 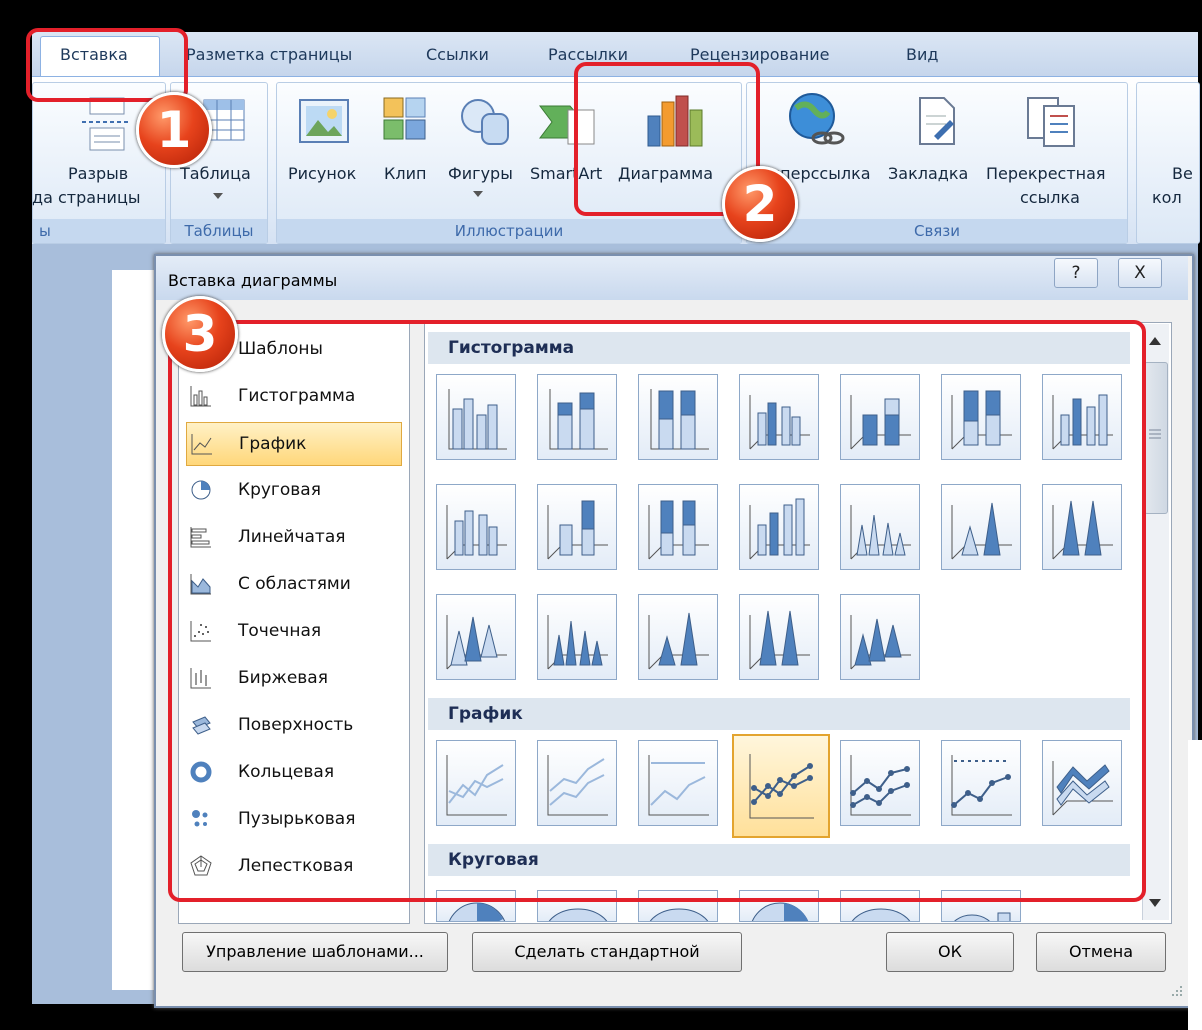 What do you see at coordinates (107, 65) in the screenshot?
I see `highlight-insert-tab` at bounding box center [107, 65].